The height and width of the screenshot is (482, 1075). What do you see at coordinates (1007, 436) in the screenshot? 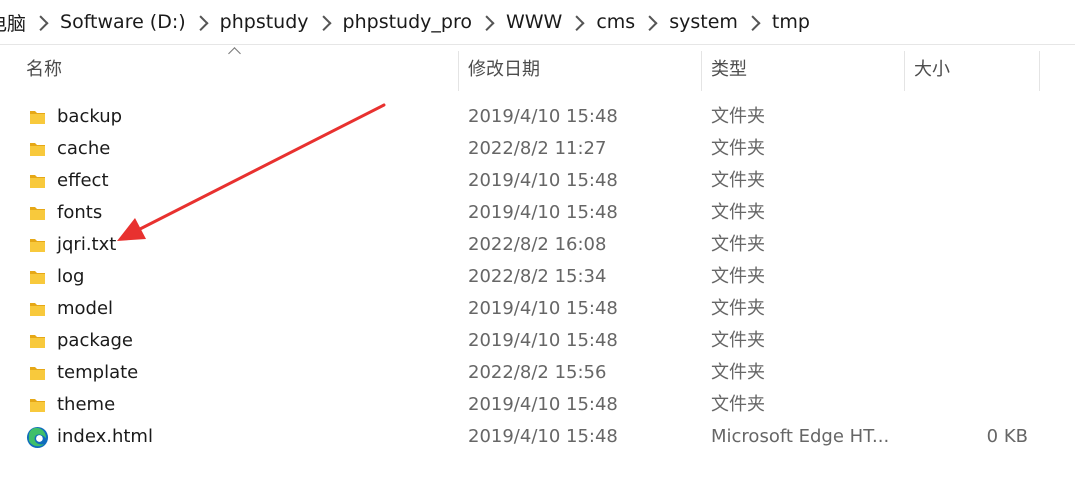
I see `file-size: 0 KB` at bounding box center [1007, 436].